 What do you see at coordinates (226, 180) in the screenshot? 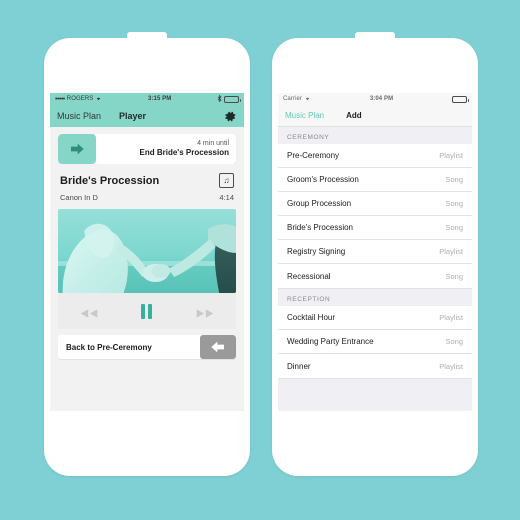
I see `music-note-square-icon: ♫` at bounding box center [226, 180].